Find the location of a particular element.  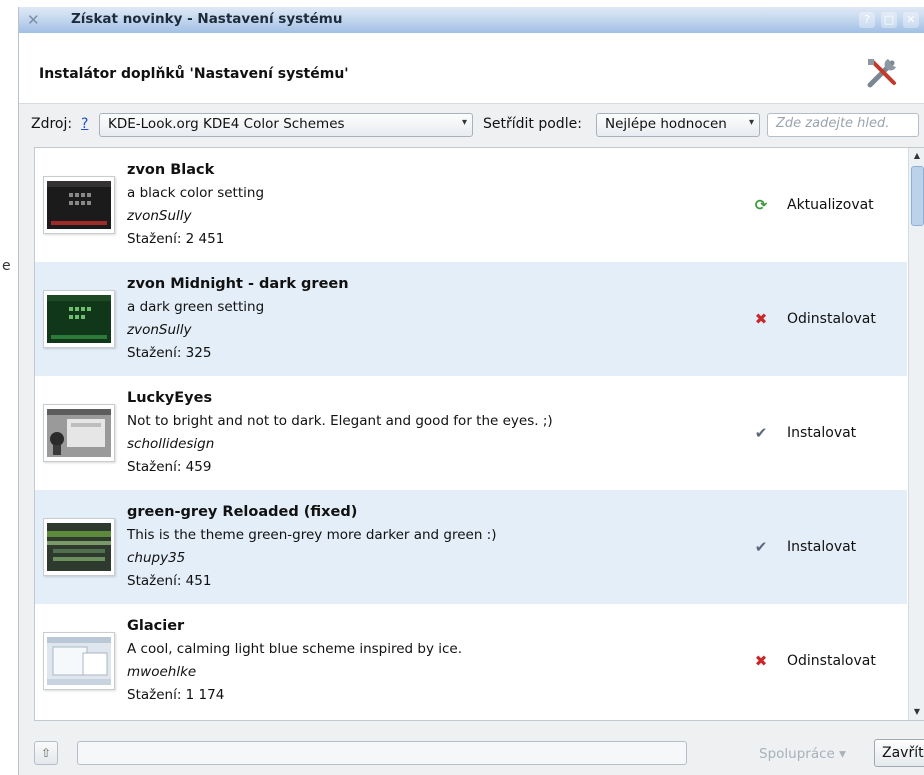

item-downloads: Stažení: 451 is located at coordinates (169, 581).